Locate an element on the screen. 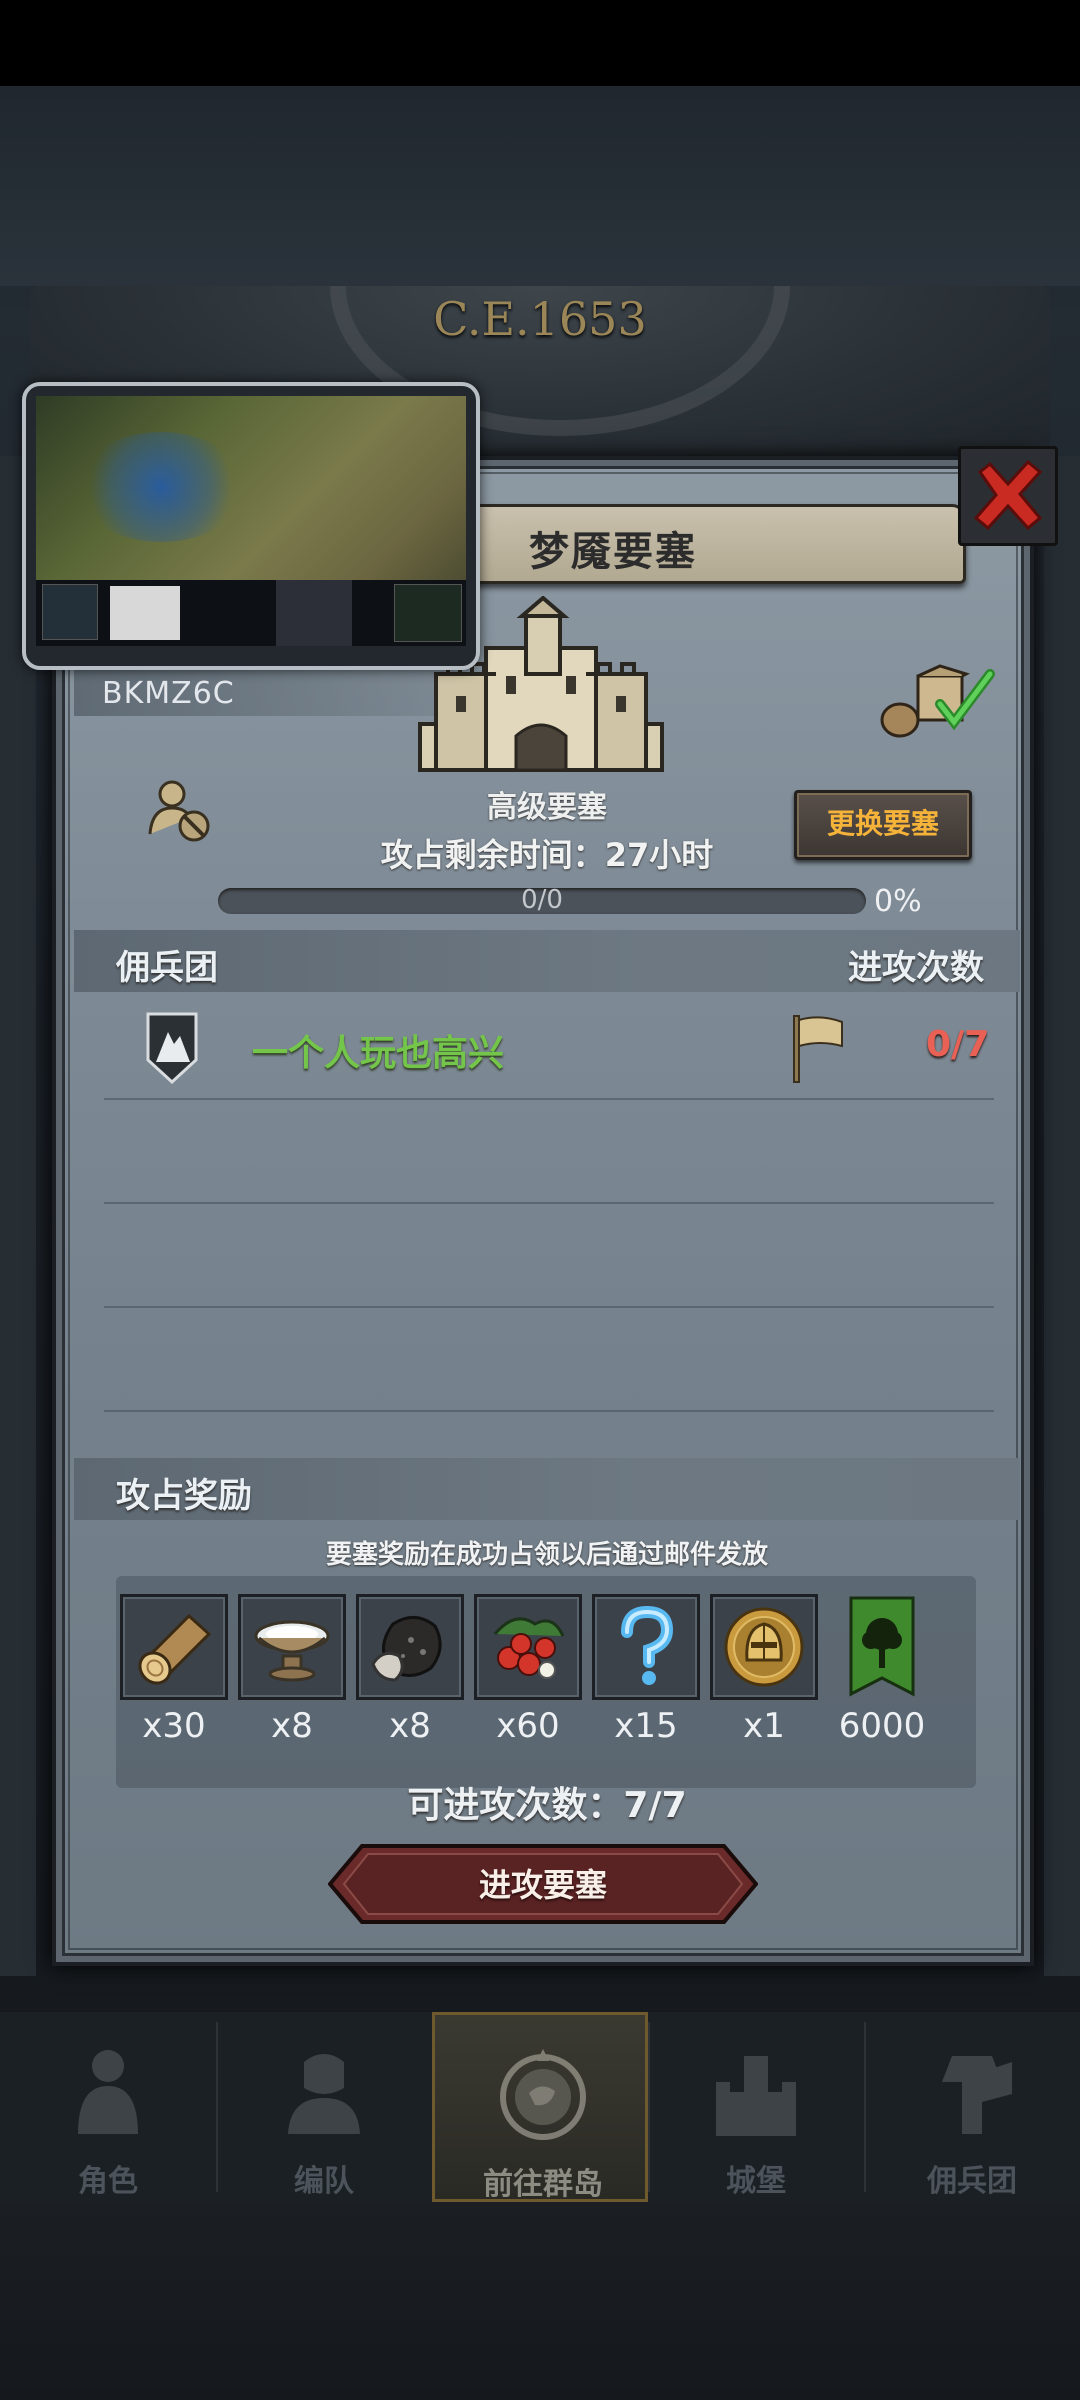 The height and width of the screenshot is (2400, 1080). nav-mercenary: 佣兵团 is located at coordinates (972, 2107).